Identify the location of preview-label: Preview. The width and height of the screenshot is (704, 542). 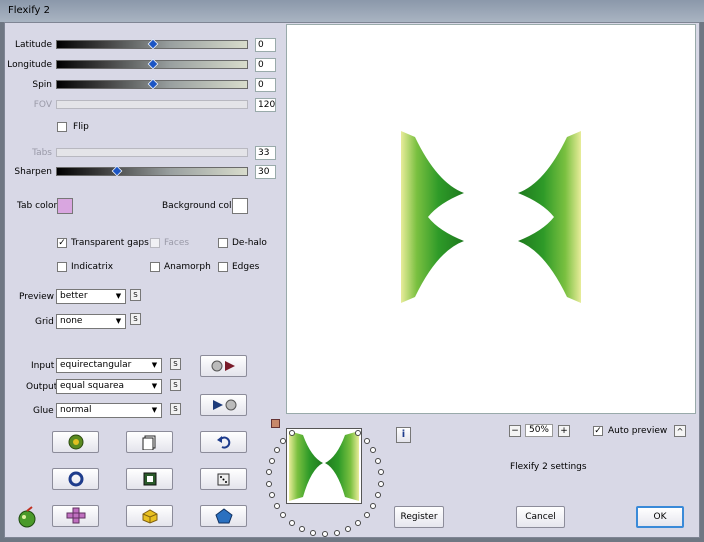
(37, 297).